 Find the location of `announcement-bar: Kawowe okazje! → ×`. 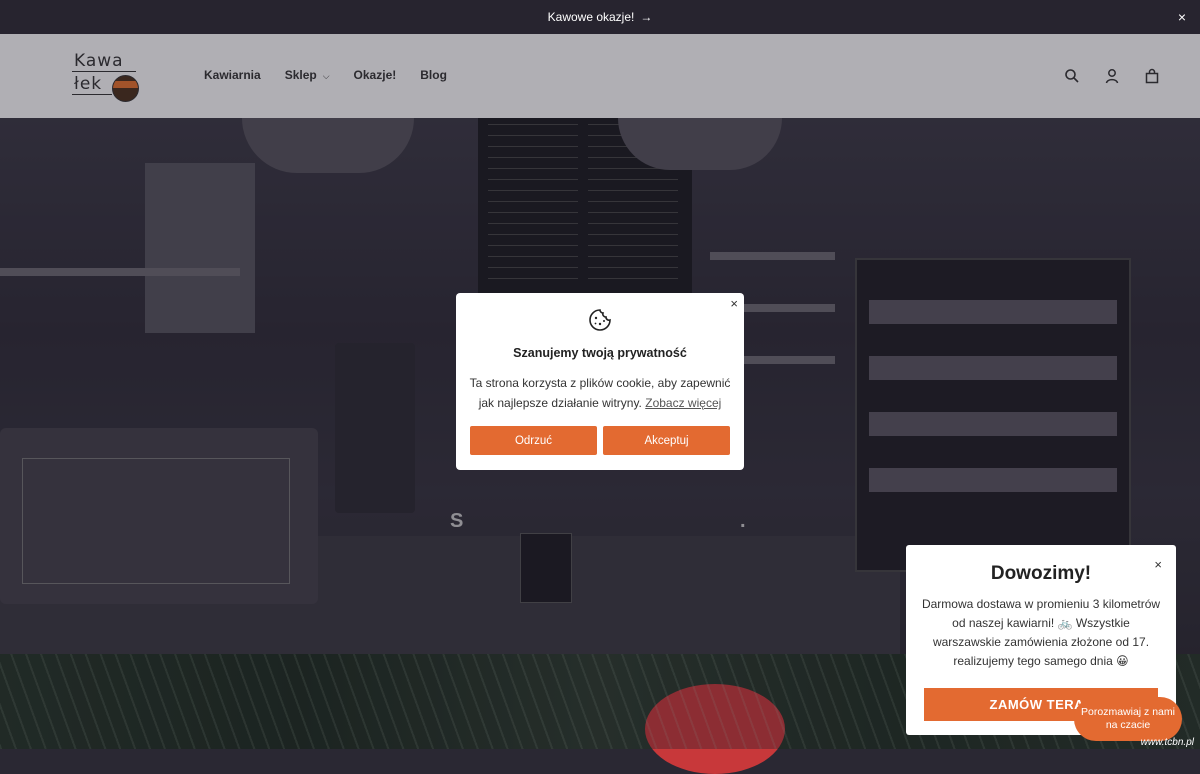

announcement-bar: Kawowe okazje! → × is located at coordinates (600, 17).